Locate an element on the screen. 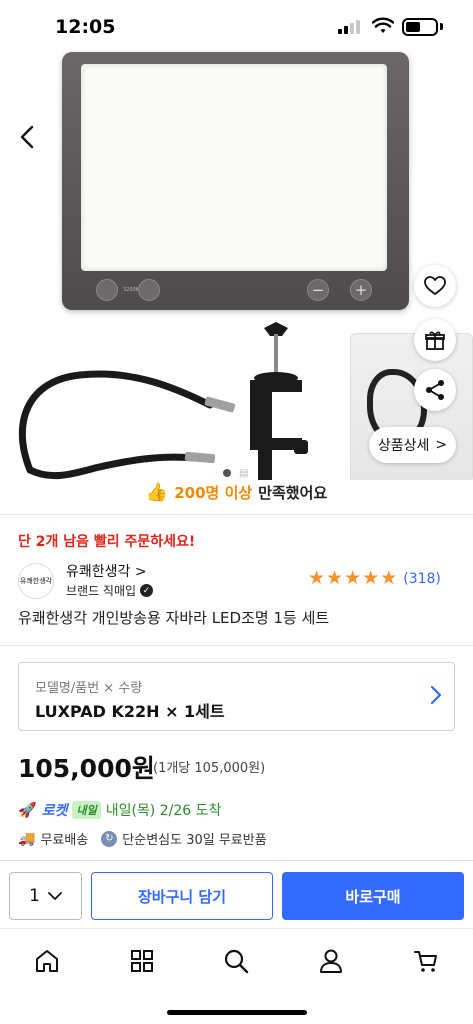 Image resolution: width=473 pixels, height=1024 pixels. satisfaction-banner: 👍 200명 이상 만족했어요 is located at coordinates (236, 492).